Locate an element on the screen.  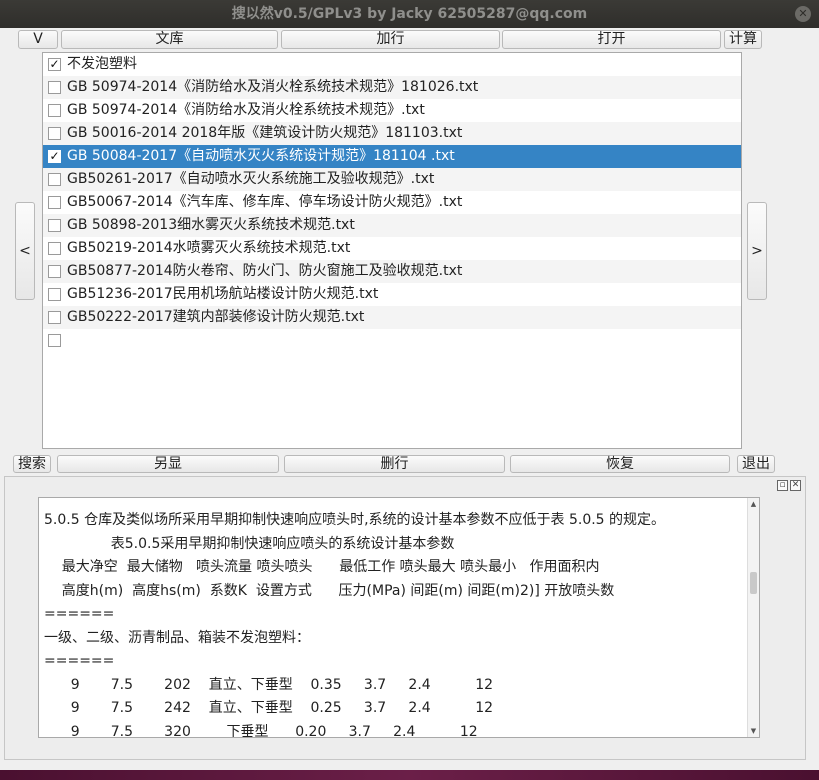
list-item-label: GB50067-2014《汽车库、修车库、停车场设计防火规范》.txt is located at coordinates (265, 202).